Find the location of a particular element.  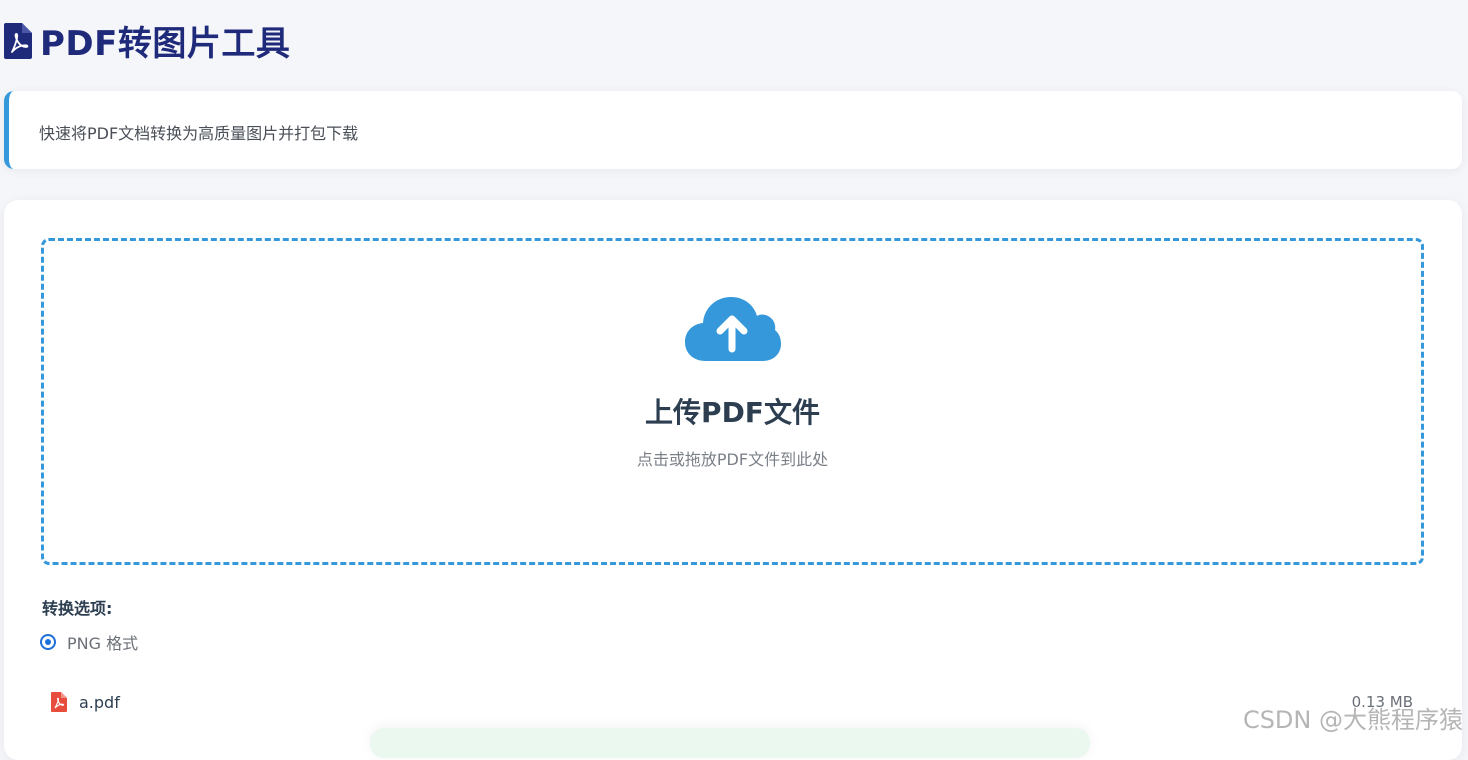

upload-hint: 点击或拖放PDF文件到此处 is located at coordinates (732, 459).